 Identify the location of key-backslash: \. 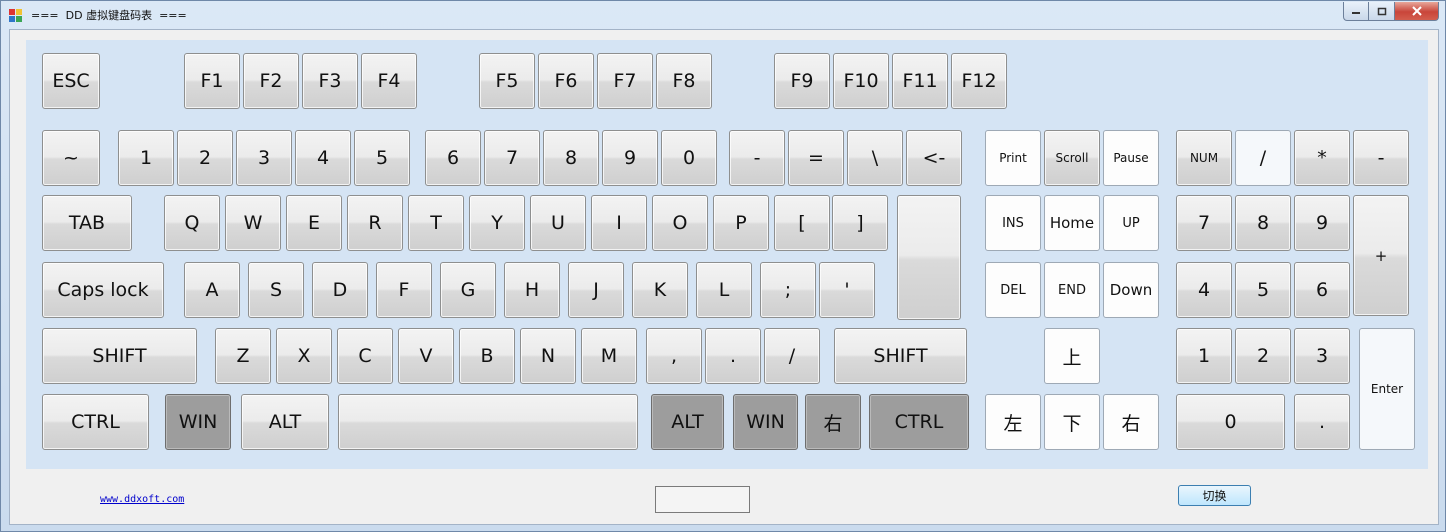
(875, 158).